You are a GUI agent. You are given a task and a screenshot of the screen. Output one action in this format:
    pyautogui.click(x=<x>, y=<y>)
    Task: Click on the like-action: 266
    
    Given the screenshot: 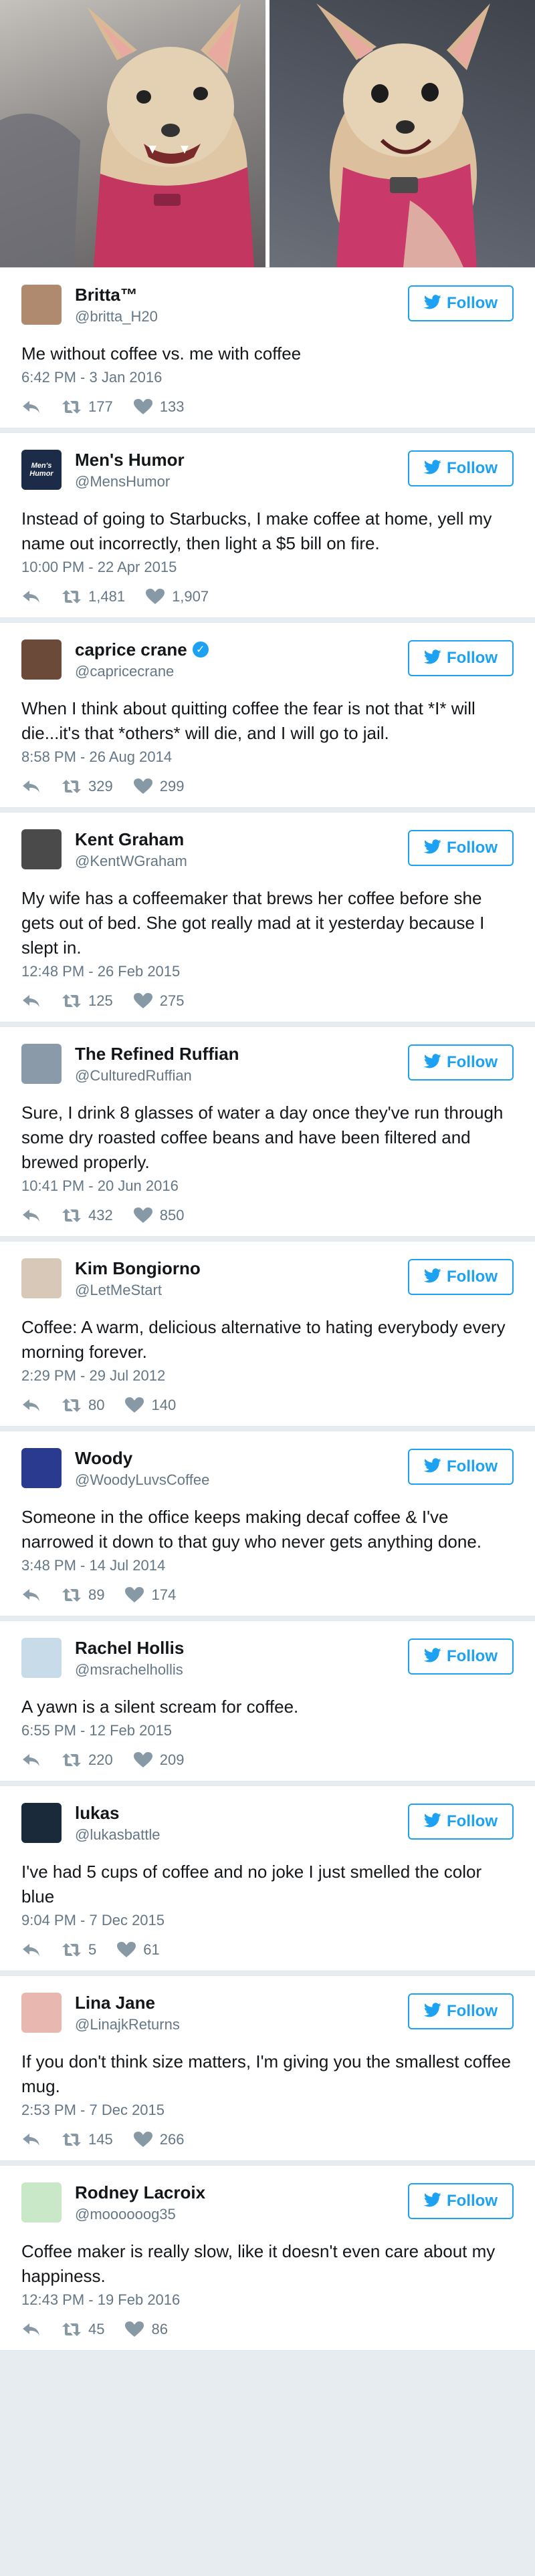 What is the action you would take?
    pyautogui.click(x=158, y=2139)
    